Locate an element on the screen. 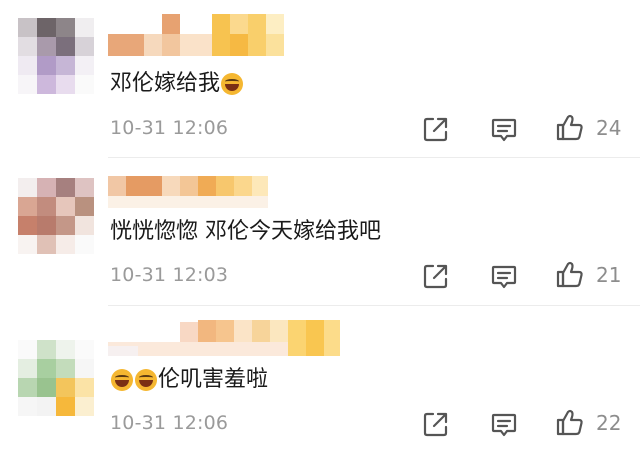 The width and height of the screenshot is (640, 454). comment-text: 伦叽害羞啦 is located at coordinates (189, 380).